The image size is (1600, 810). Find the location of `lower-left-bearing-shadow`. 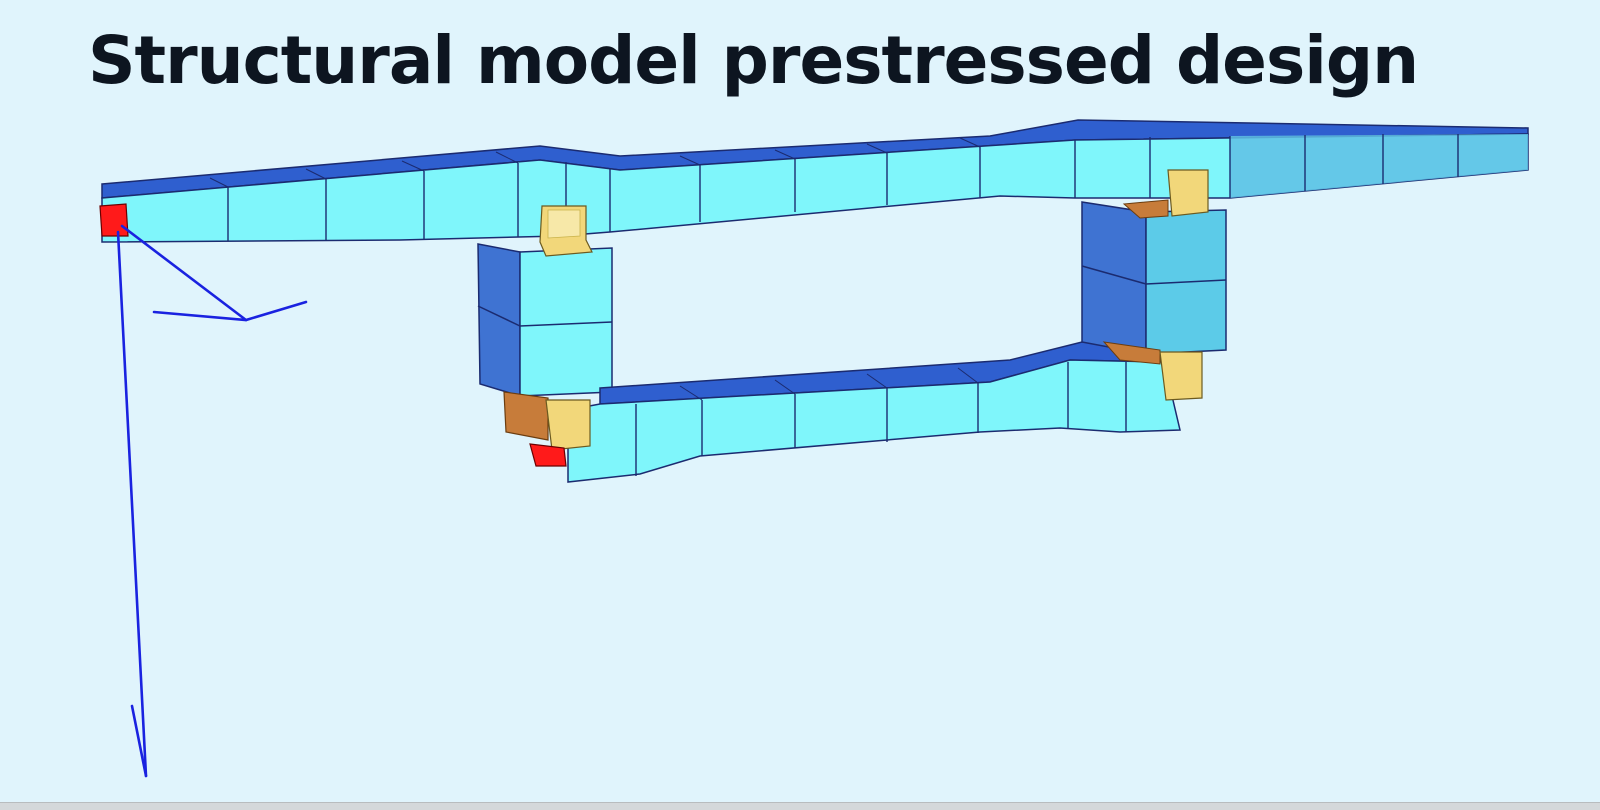

lower-left-bearing-shadow is located at coordinates (526, 416).